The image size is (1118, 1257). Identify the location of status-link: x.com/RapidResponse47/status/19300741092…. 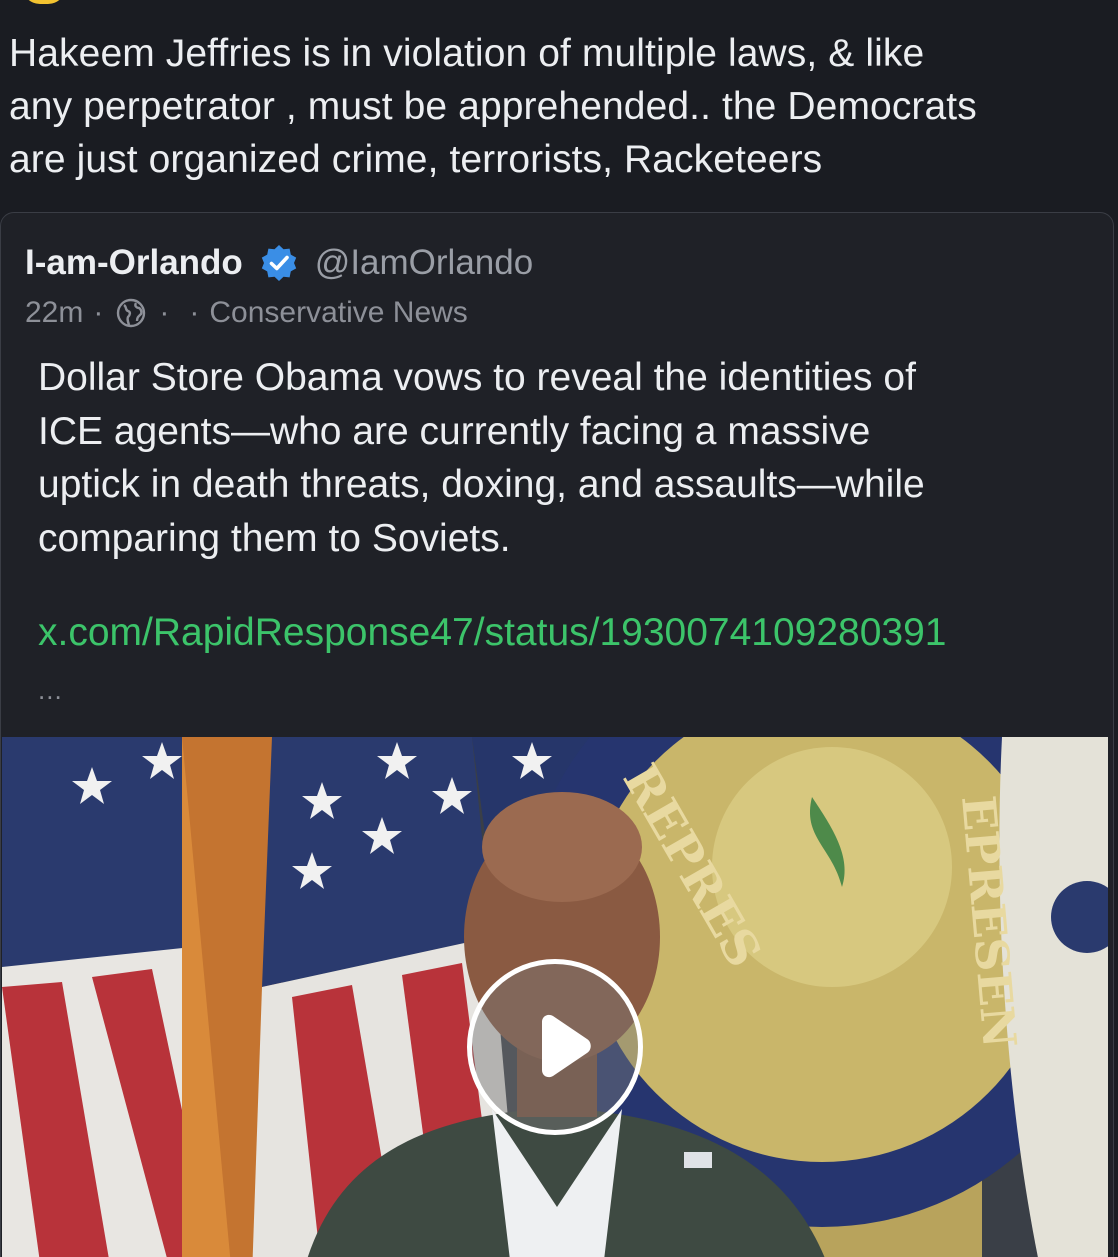
(492, 633).